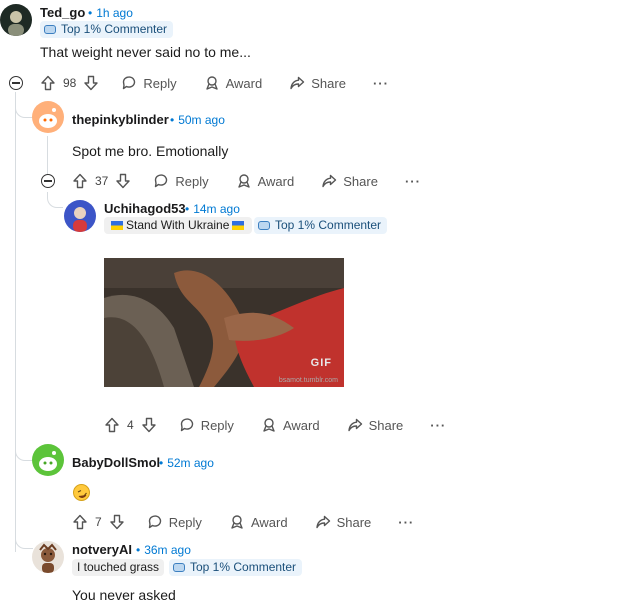 This screenshot has width=620, height=604. I want to click on flair-label: I touched grass, so click(118, 567).